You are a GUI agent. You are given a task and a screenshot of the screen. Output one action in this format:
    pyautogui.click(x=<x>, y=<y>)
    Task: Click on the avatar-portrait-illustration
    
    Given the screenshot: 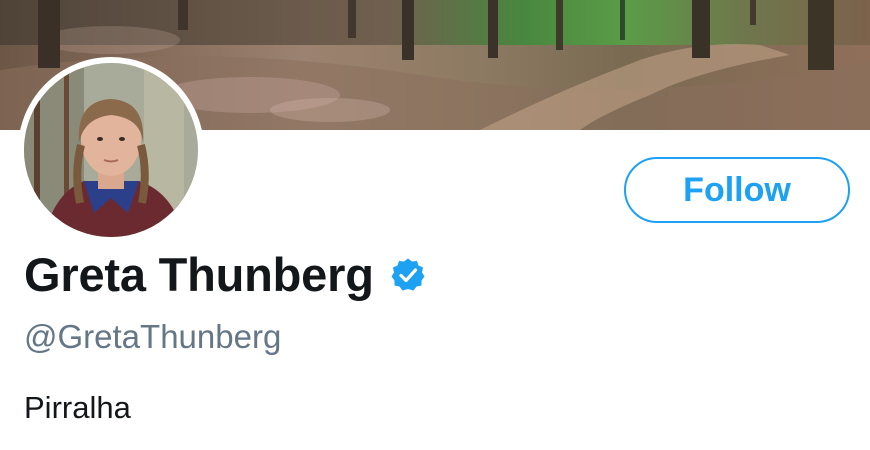 What is the action you would take?
    pyautogui.click(x=111, y=150)
    